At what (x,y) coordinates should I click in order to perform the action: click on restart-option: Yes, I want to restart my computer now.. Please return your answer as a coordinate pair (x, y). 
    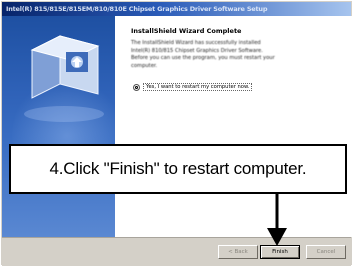
    Looking at the image, I should click on (193, 87).